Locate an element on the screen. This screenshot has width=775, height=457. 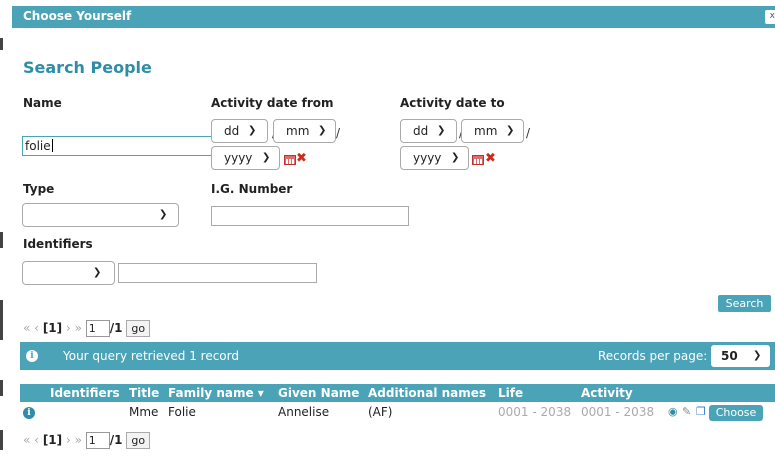
activity-from-day-value: dd is located at coordinates (232, 131).